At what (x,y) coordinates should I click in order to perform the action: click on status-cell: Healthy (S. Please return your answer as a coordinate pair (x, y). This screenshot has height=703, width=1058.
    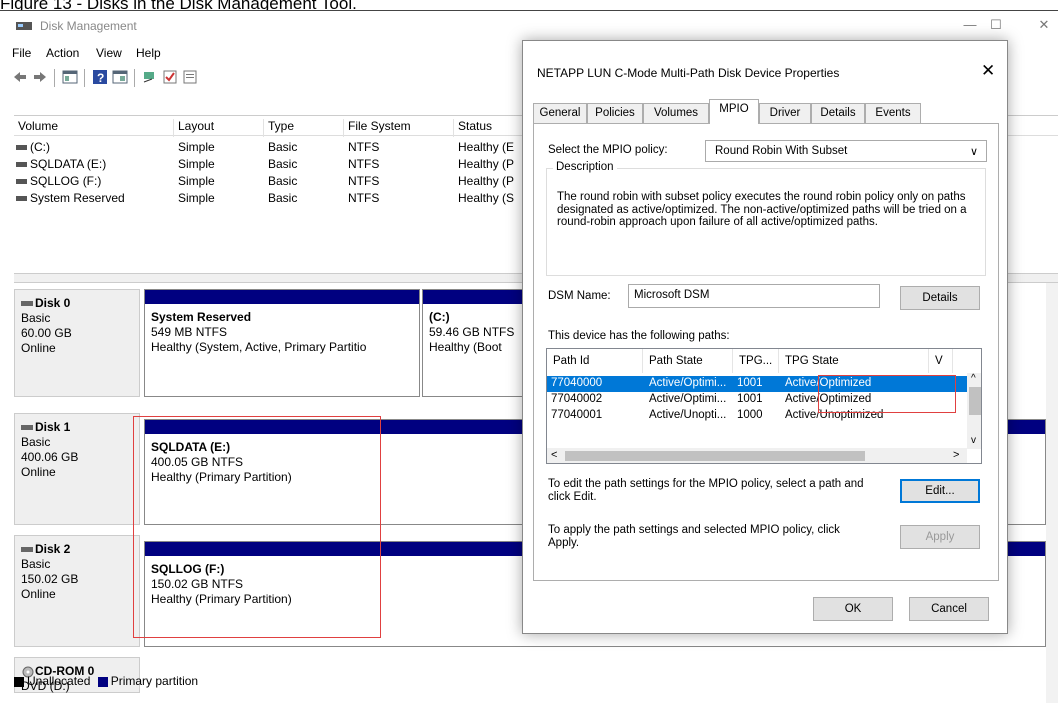
    Looking at the image, I should click on (486, 198).